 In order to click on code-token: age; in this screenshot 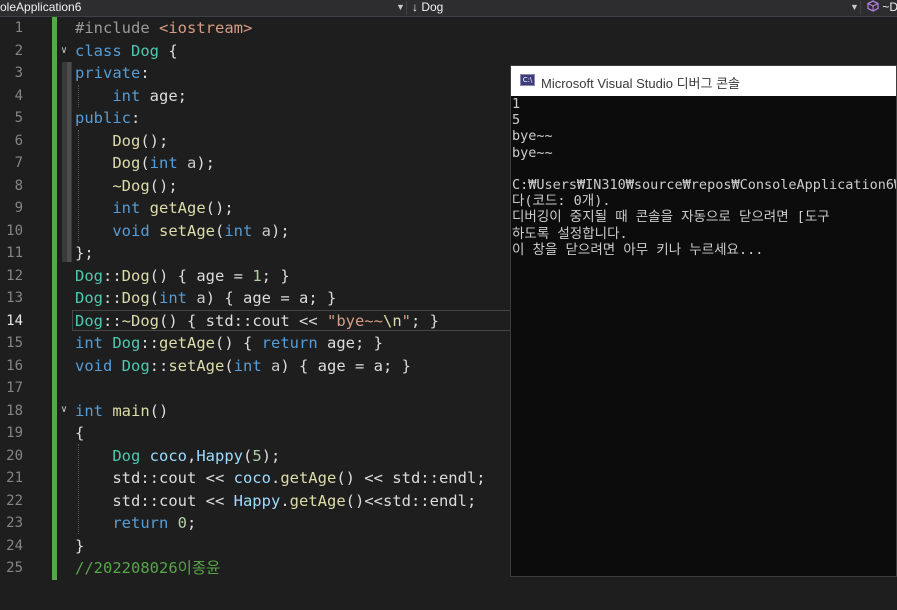, I will do `click(168, 95)`.